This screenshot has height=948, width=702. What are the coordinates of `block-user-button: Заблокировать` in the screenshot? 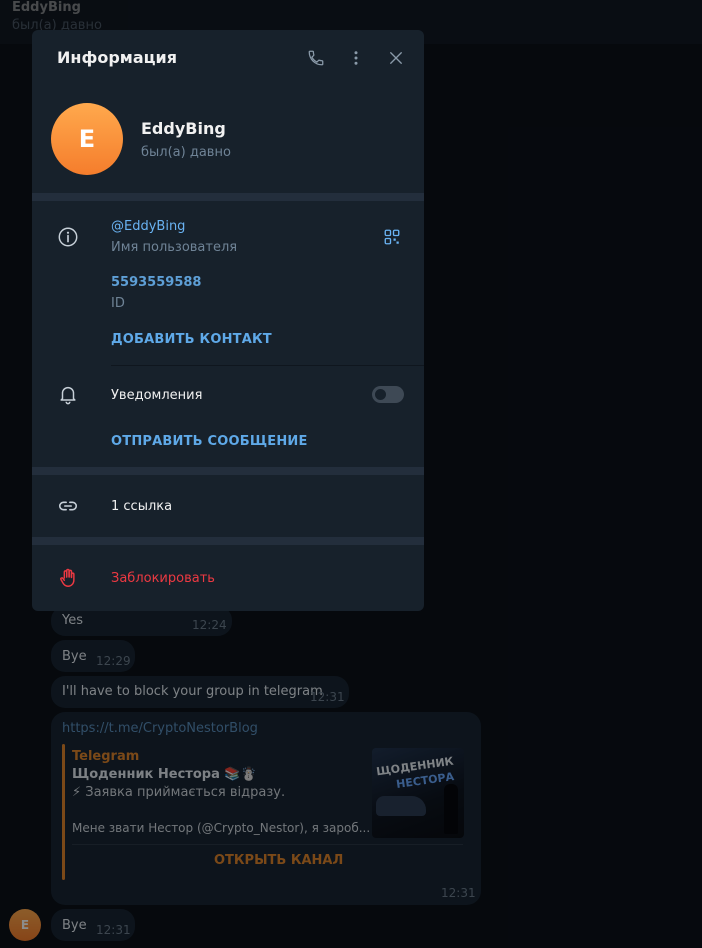 It's located at (163, 578).